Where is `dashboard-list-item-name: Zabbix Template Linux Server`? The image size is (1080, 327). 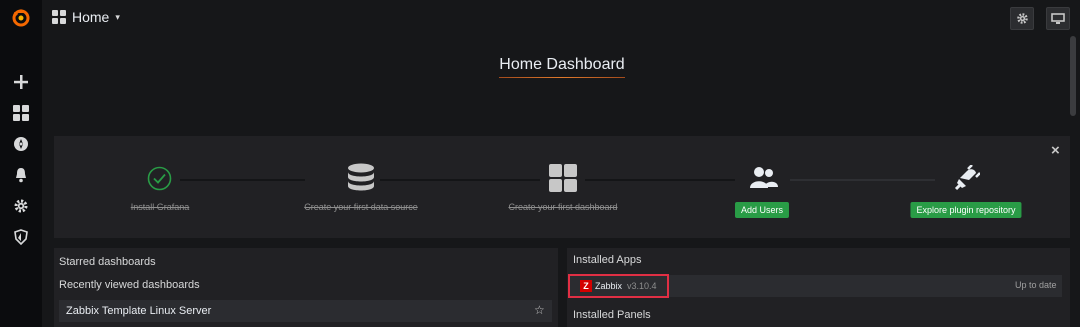 dashboard-list-item-name: Zabbix Template Linux Server is located at coordinates (139, 311).